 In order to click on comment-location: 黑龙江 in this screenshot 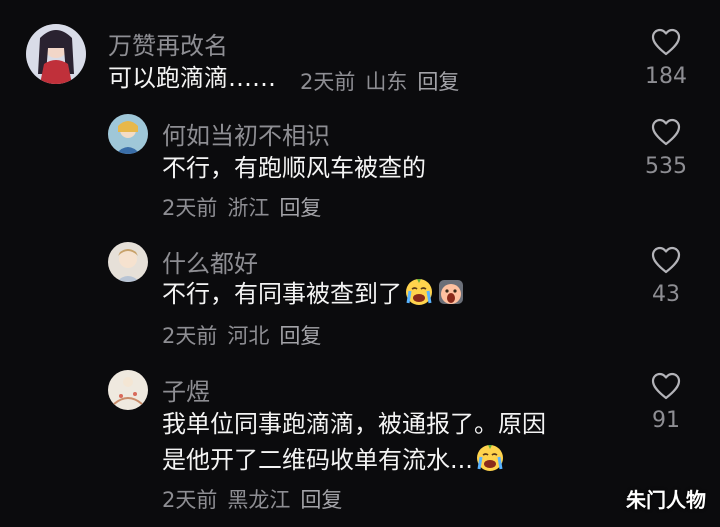, I will do `click(259, 500)`.